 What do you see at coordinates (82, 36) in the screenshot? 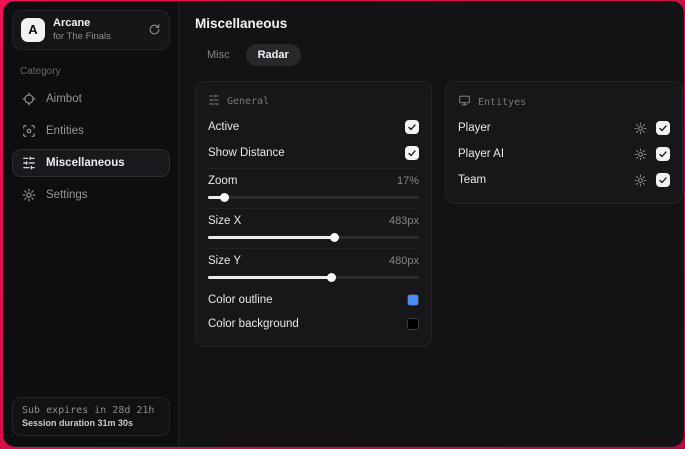
I see `app-subtitle: for The Finals` at bounding box center [82, 36].